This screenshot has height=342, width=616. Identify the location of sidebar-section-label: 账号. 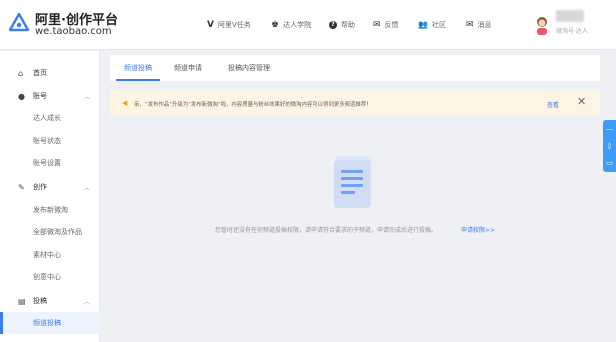
(40, 96).